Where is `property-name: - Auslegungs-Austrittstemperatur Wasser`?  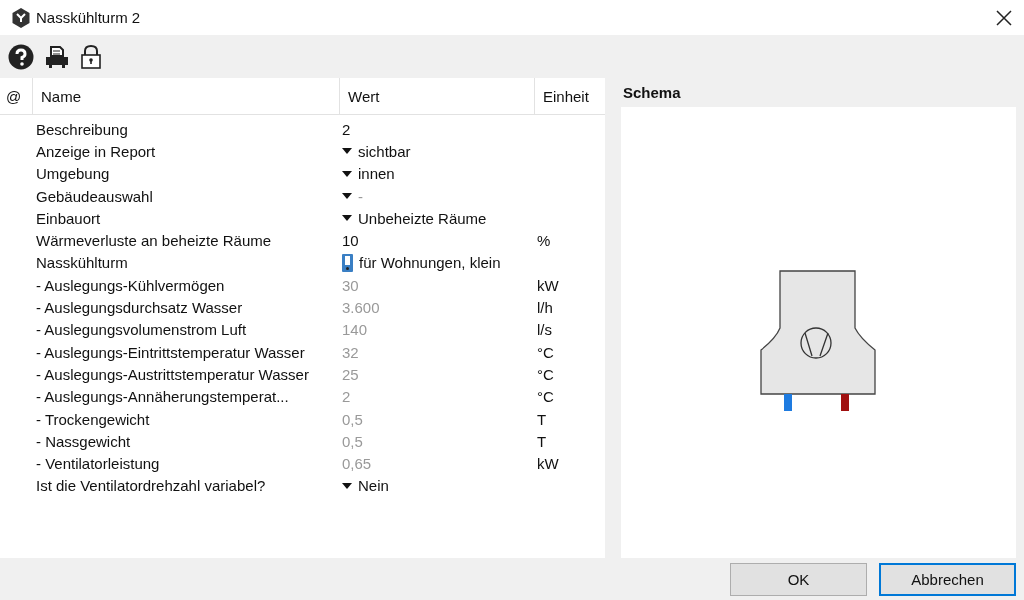
property-name: - Auslegungs-Austrittstemperatur Wasser is located at coordinates (172, 374).